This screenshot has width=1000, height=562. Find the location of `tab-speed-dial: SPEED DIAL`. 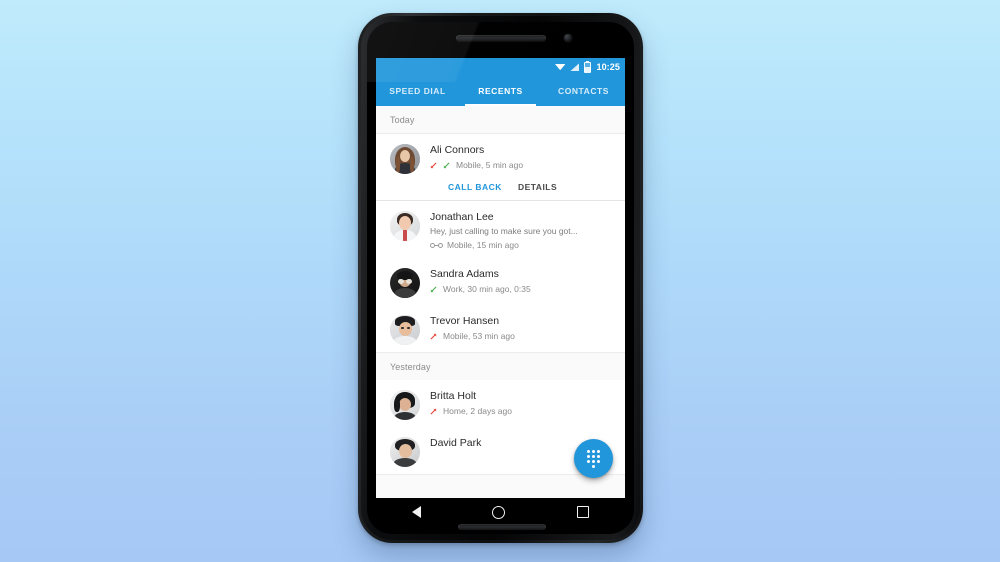

tab-speed-dial: SPEED DIAL is located at coordinates (417, 91).